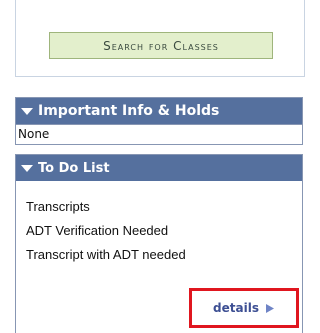 The width and height of the screenshot is (320, 333). What do you see at coordinates (269, 308) in the screenshot?
I see `arrow-right-icon` at bounding box center [269, 308].